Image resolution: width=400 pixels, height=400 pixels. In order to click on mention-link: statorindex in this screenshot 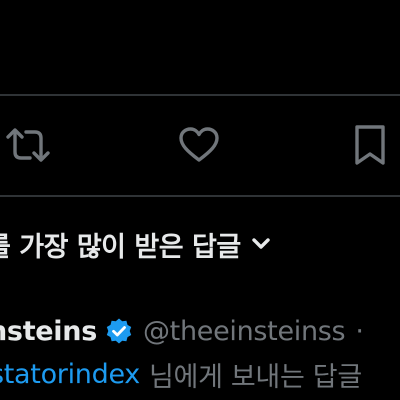, I will do `click(70, 374)`.